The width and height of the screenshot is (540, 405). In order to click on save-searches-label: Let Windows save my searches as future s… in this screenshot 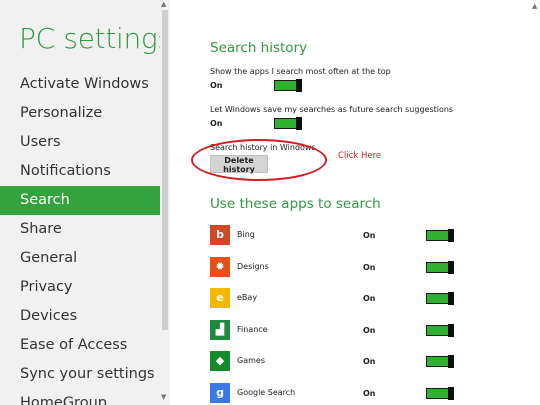, I will do `click(332, 109)`.